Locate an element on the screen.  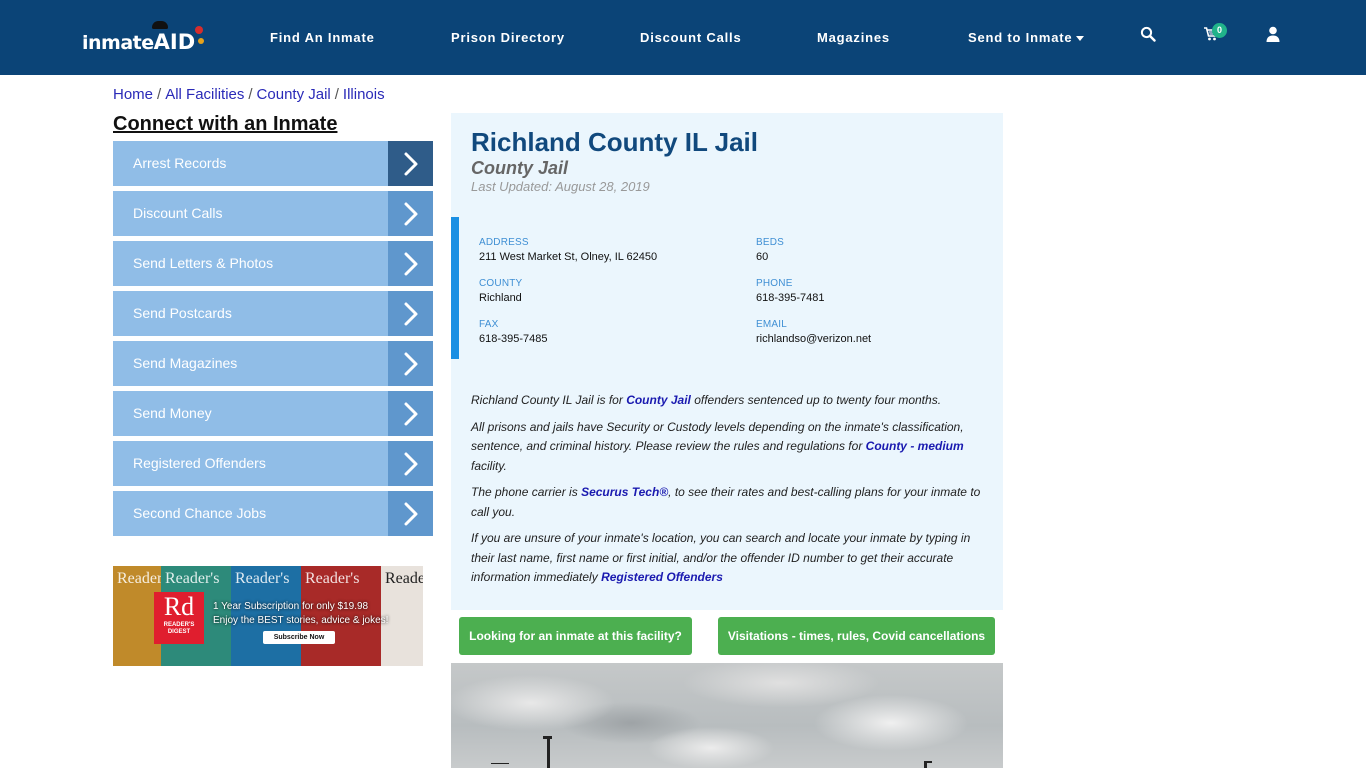
nav-magazines: Magazines is located at coordinates (853, 37).